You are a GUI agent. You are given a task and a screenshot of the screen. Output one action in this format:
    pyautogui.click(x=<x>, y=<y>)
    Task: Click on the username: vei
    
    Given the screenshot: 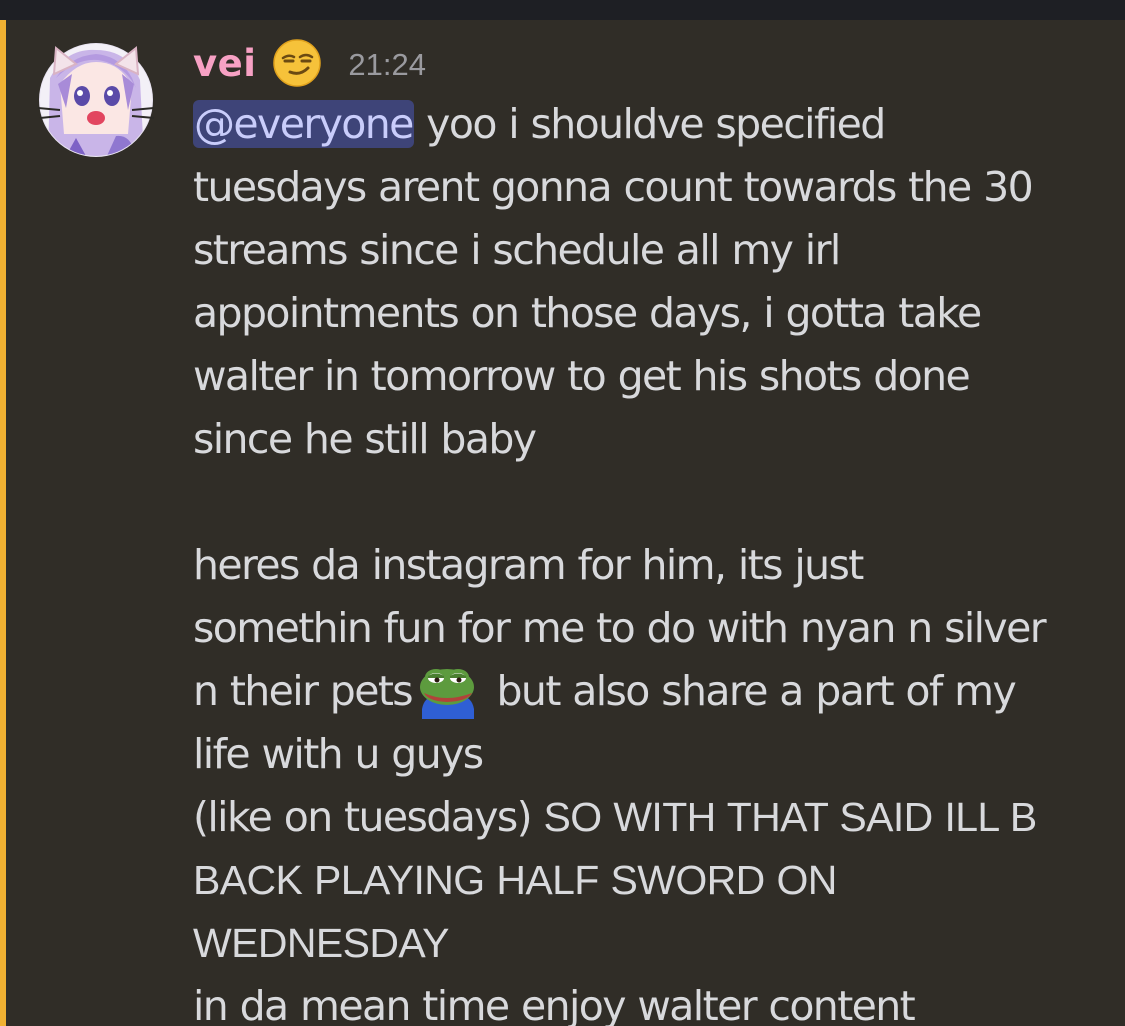 What is the action you would take?
    pyautogui.click(x=224, y=63)
    